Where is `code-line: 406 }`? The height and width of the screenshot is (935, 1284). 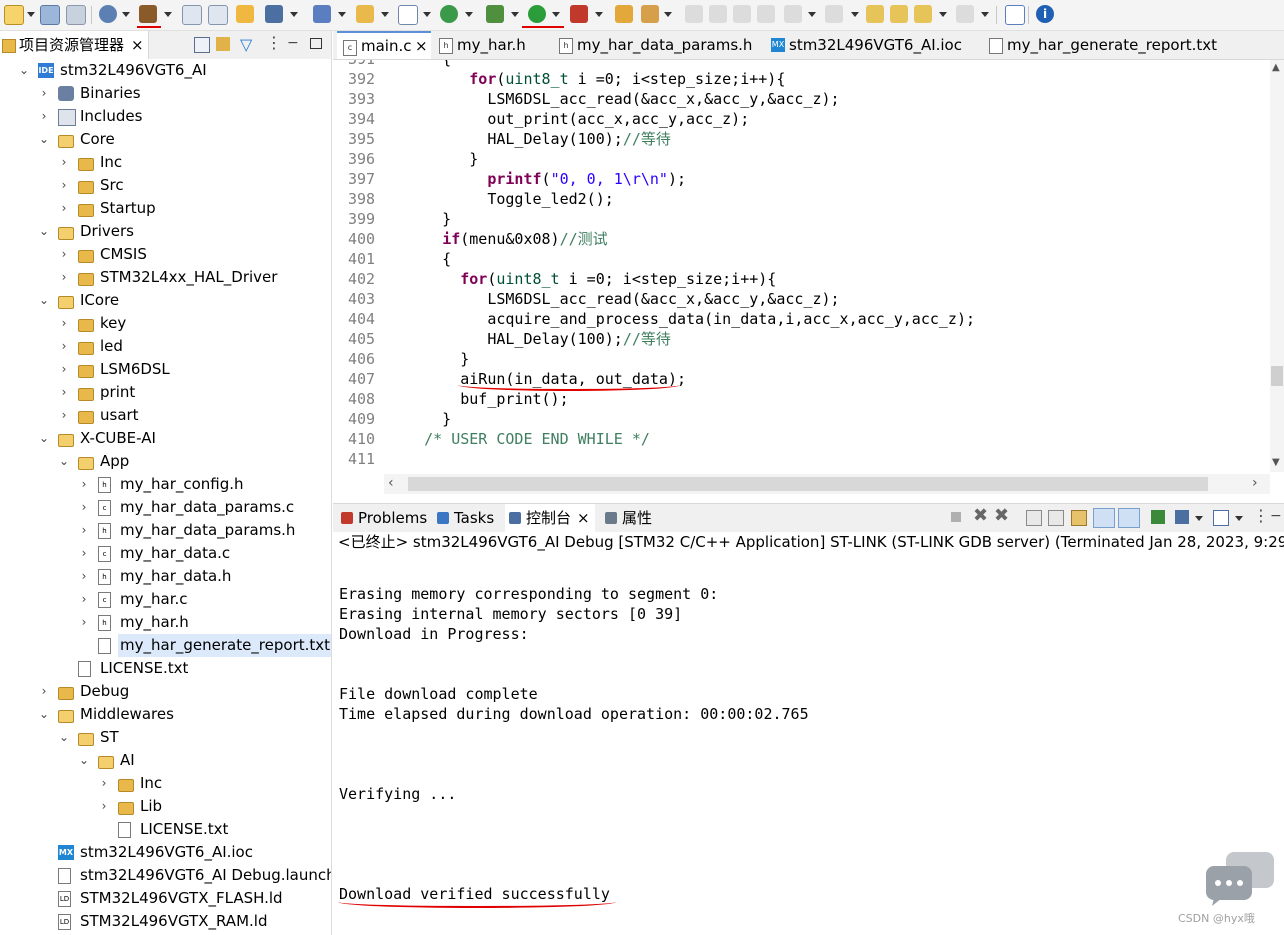 code-line: 406 } is located at coordinates (804, 359).